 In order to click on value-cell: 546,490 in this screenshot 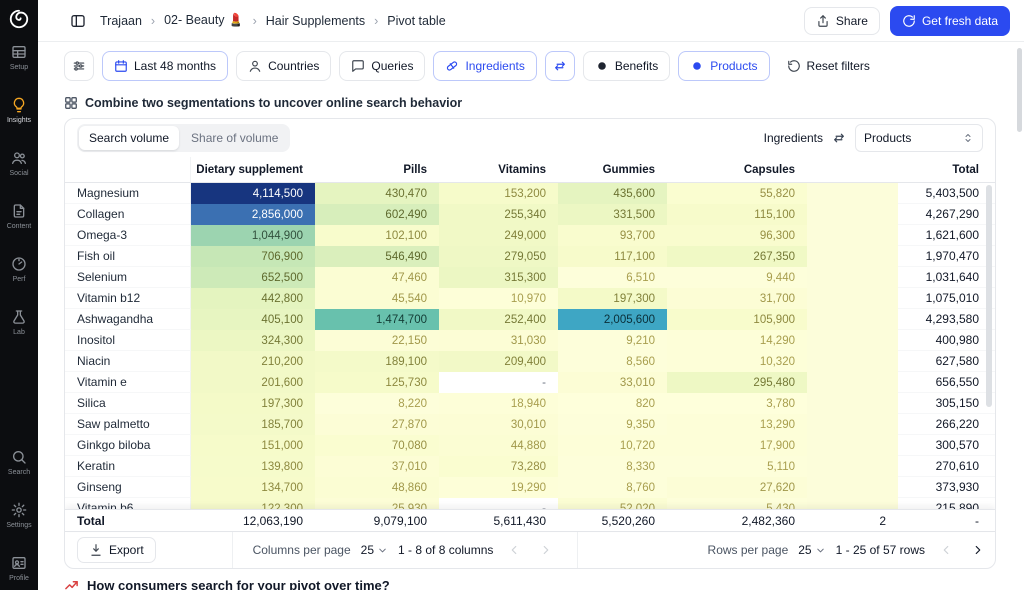, I will do `click(377, 256)`.